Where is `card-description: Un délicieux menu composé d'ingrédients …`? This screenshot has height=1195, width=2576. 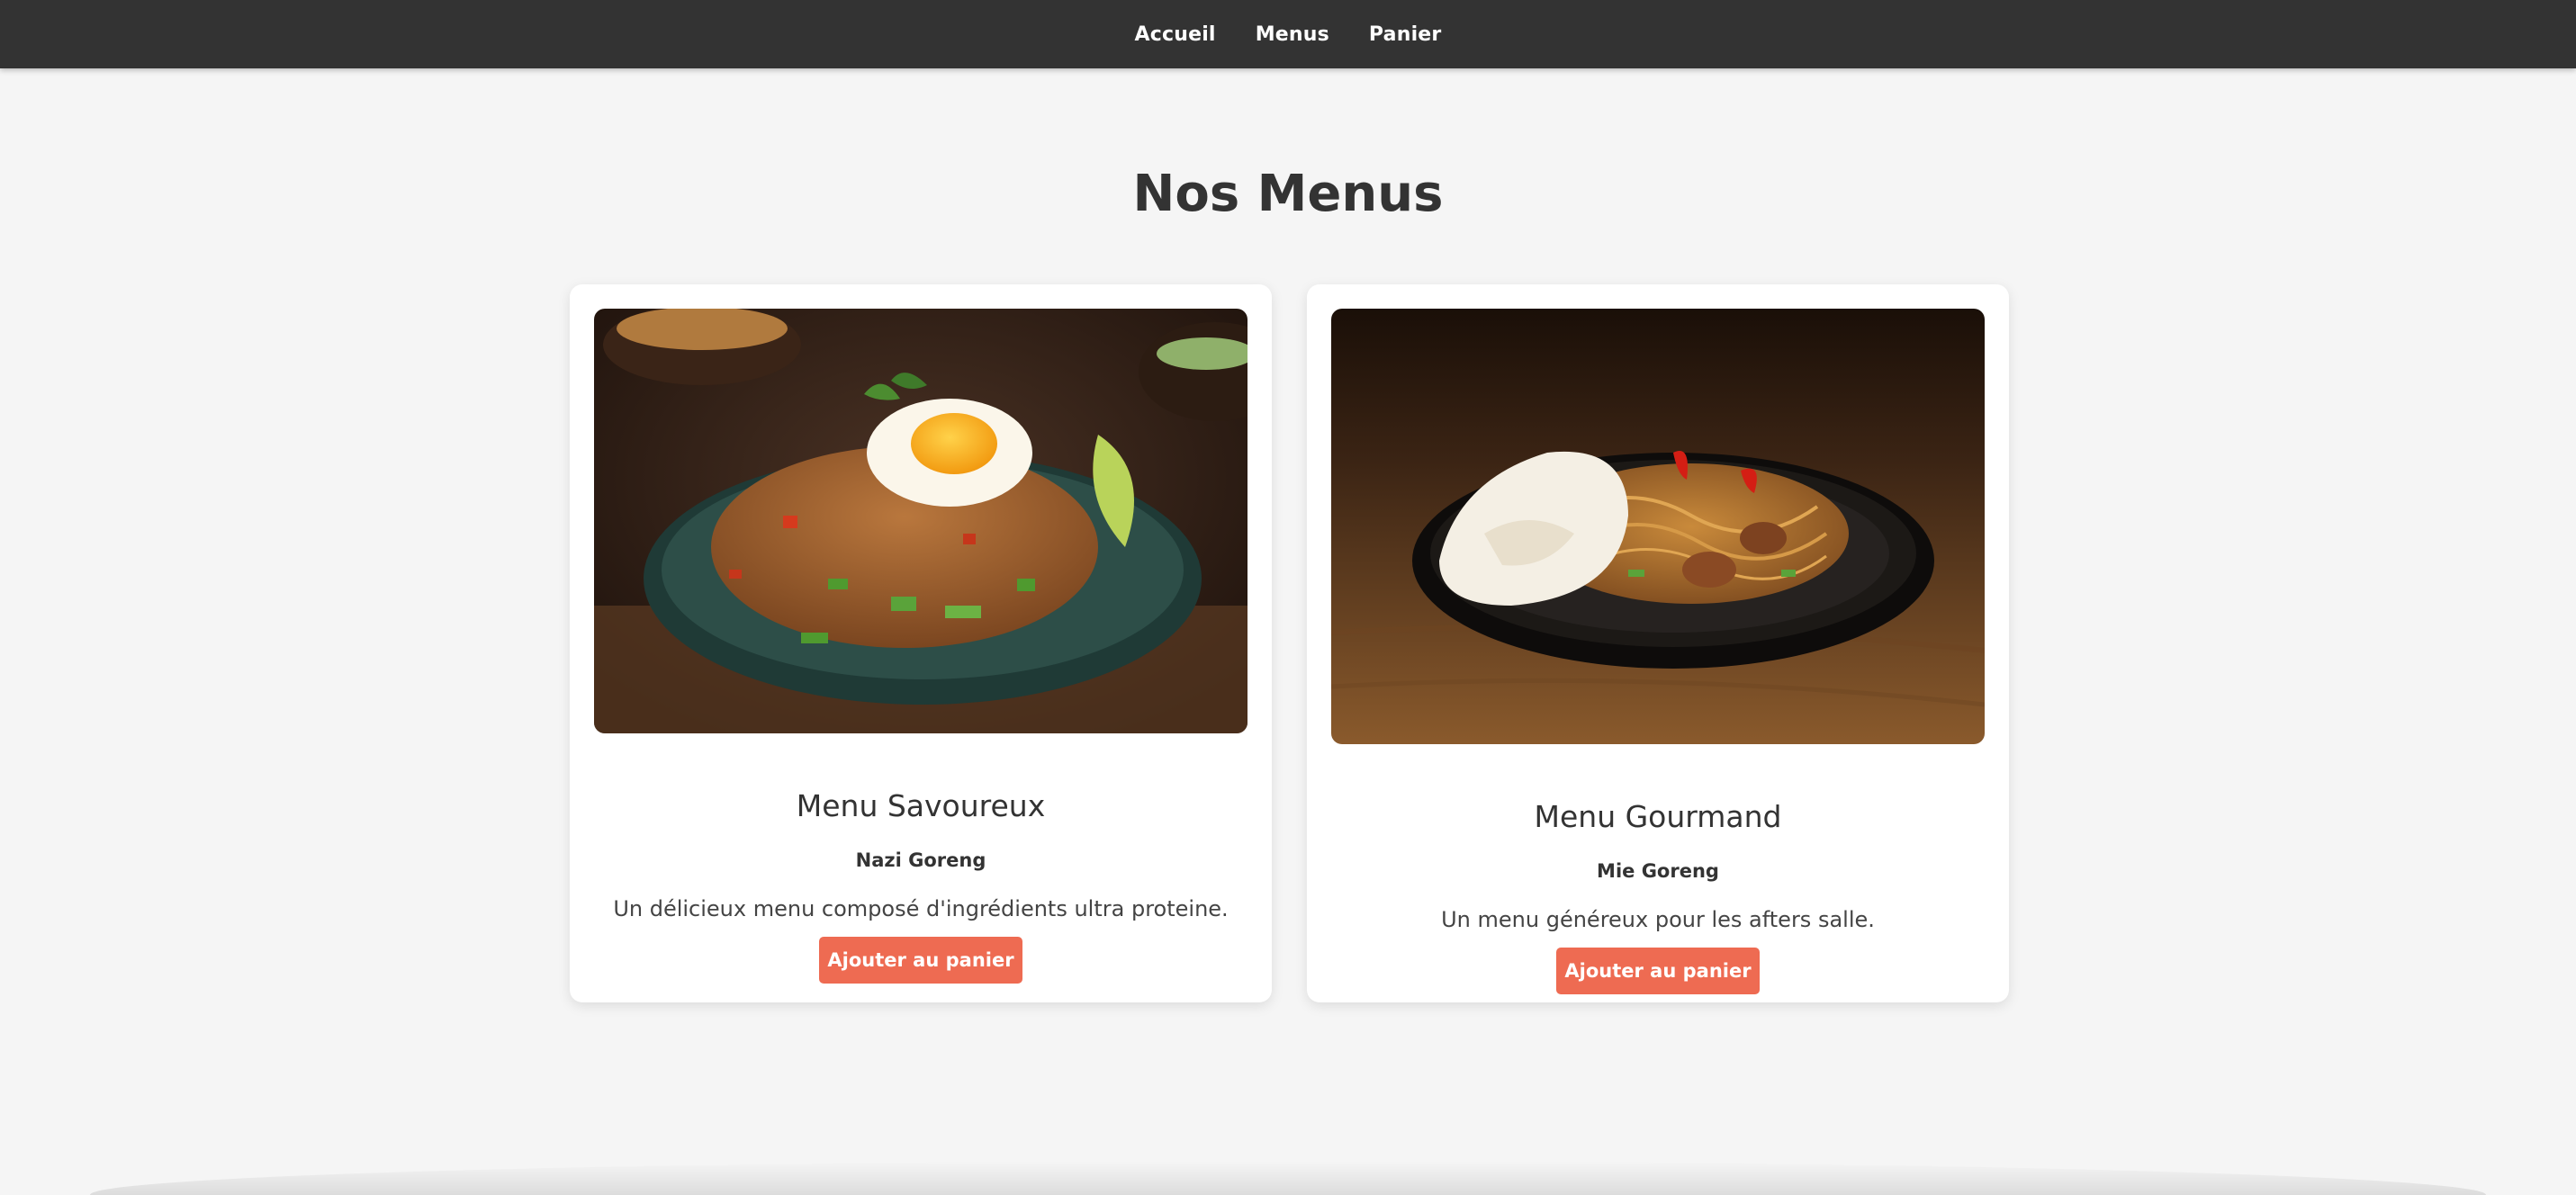 card-description: Un délicieux menu composé d'ingrédients … is located at coordinates (921, 908).